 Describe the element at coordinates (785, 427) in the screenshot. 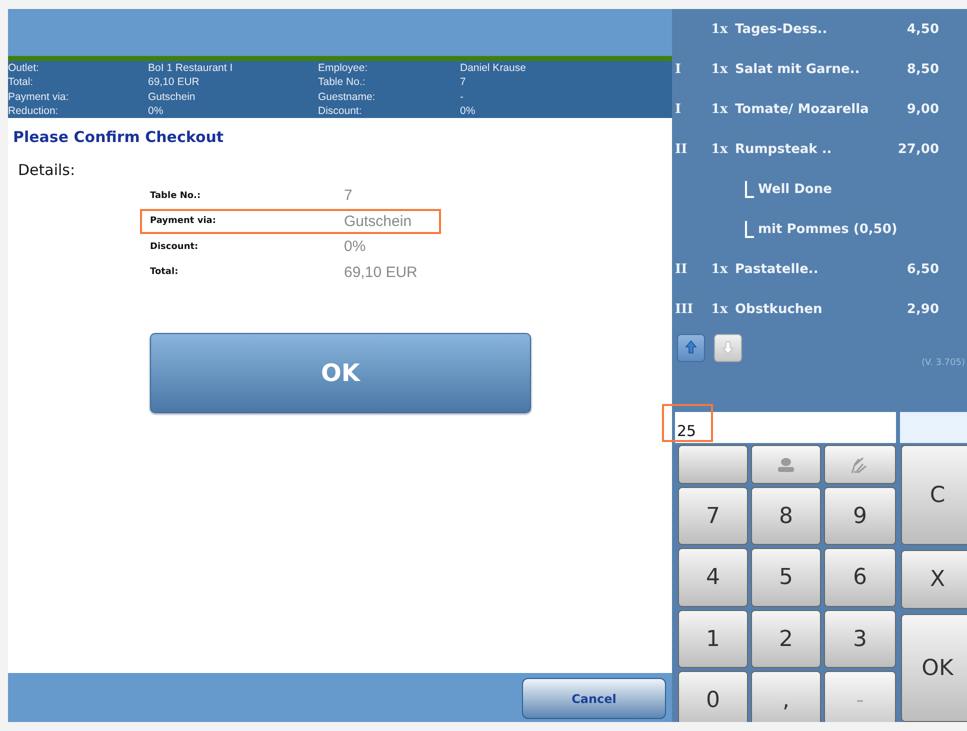

I see `input-field: 25` at that location.